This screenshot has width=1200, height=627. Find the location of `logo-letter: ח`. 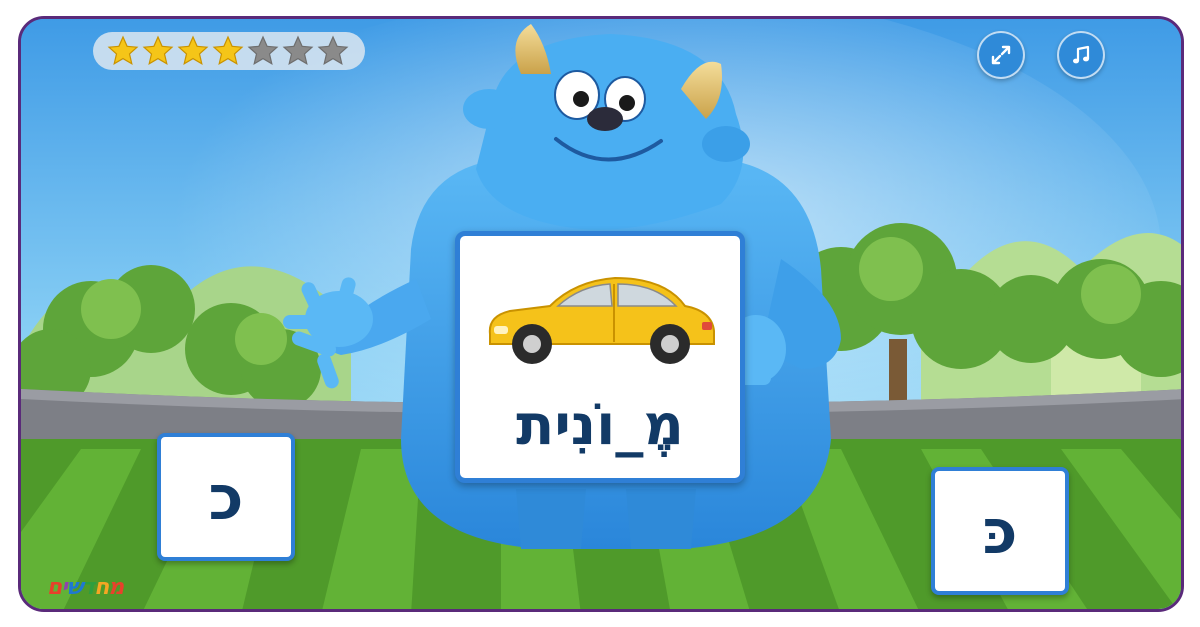

logo-letter: ח is located at coordinates (101, 587).